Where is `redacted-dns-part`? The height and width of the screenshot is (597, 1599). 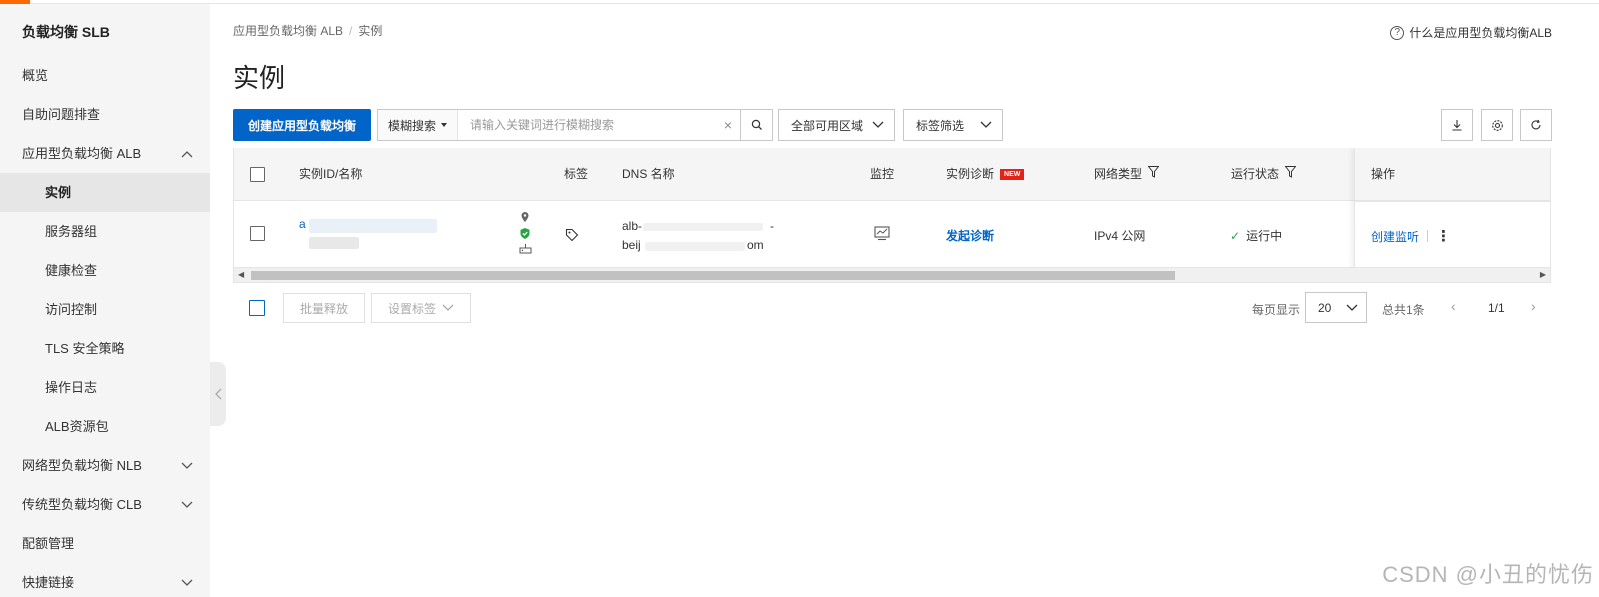 redacted-dns-part is located at coordinates (695, 246).